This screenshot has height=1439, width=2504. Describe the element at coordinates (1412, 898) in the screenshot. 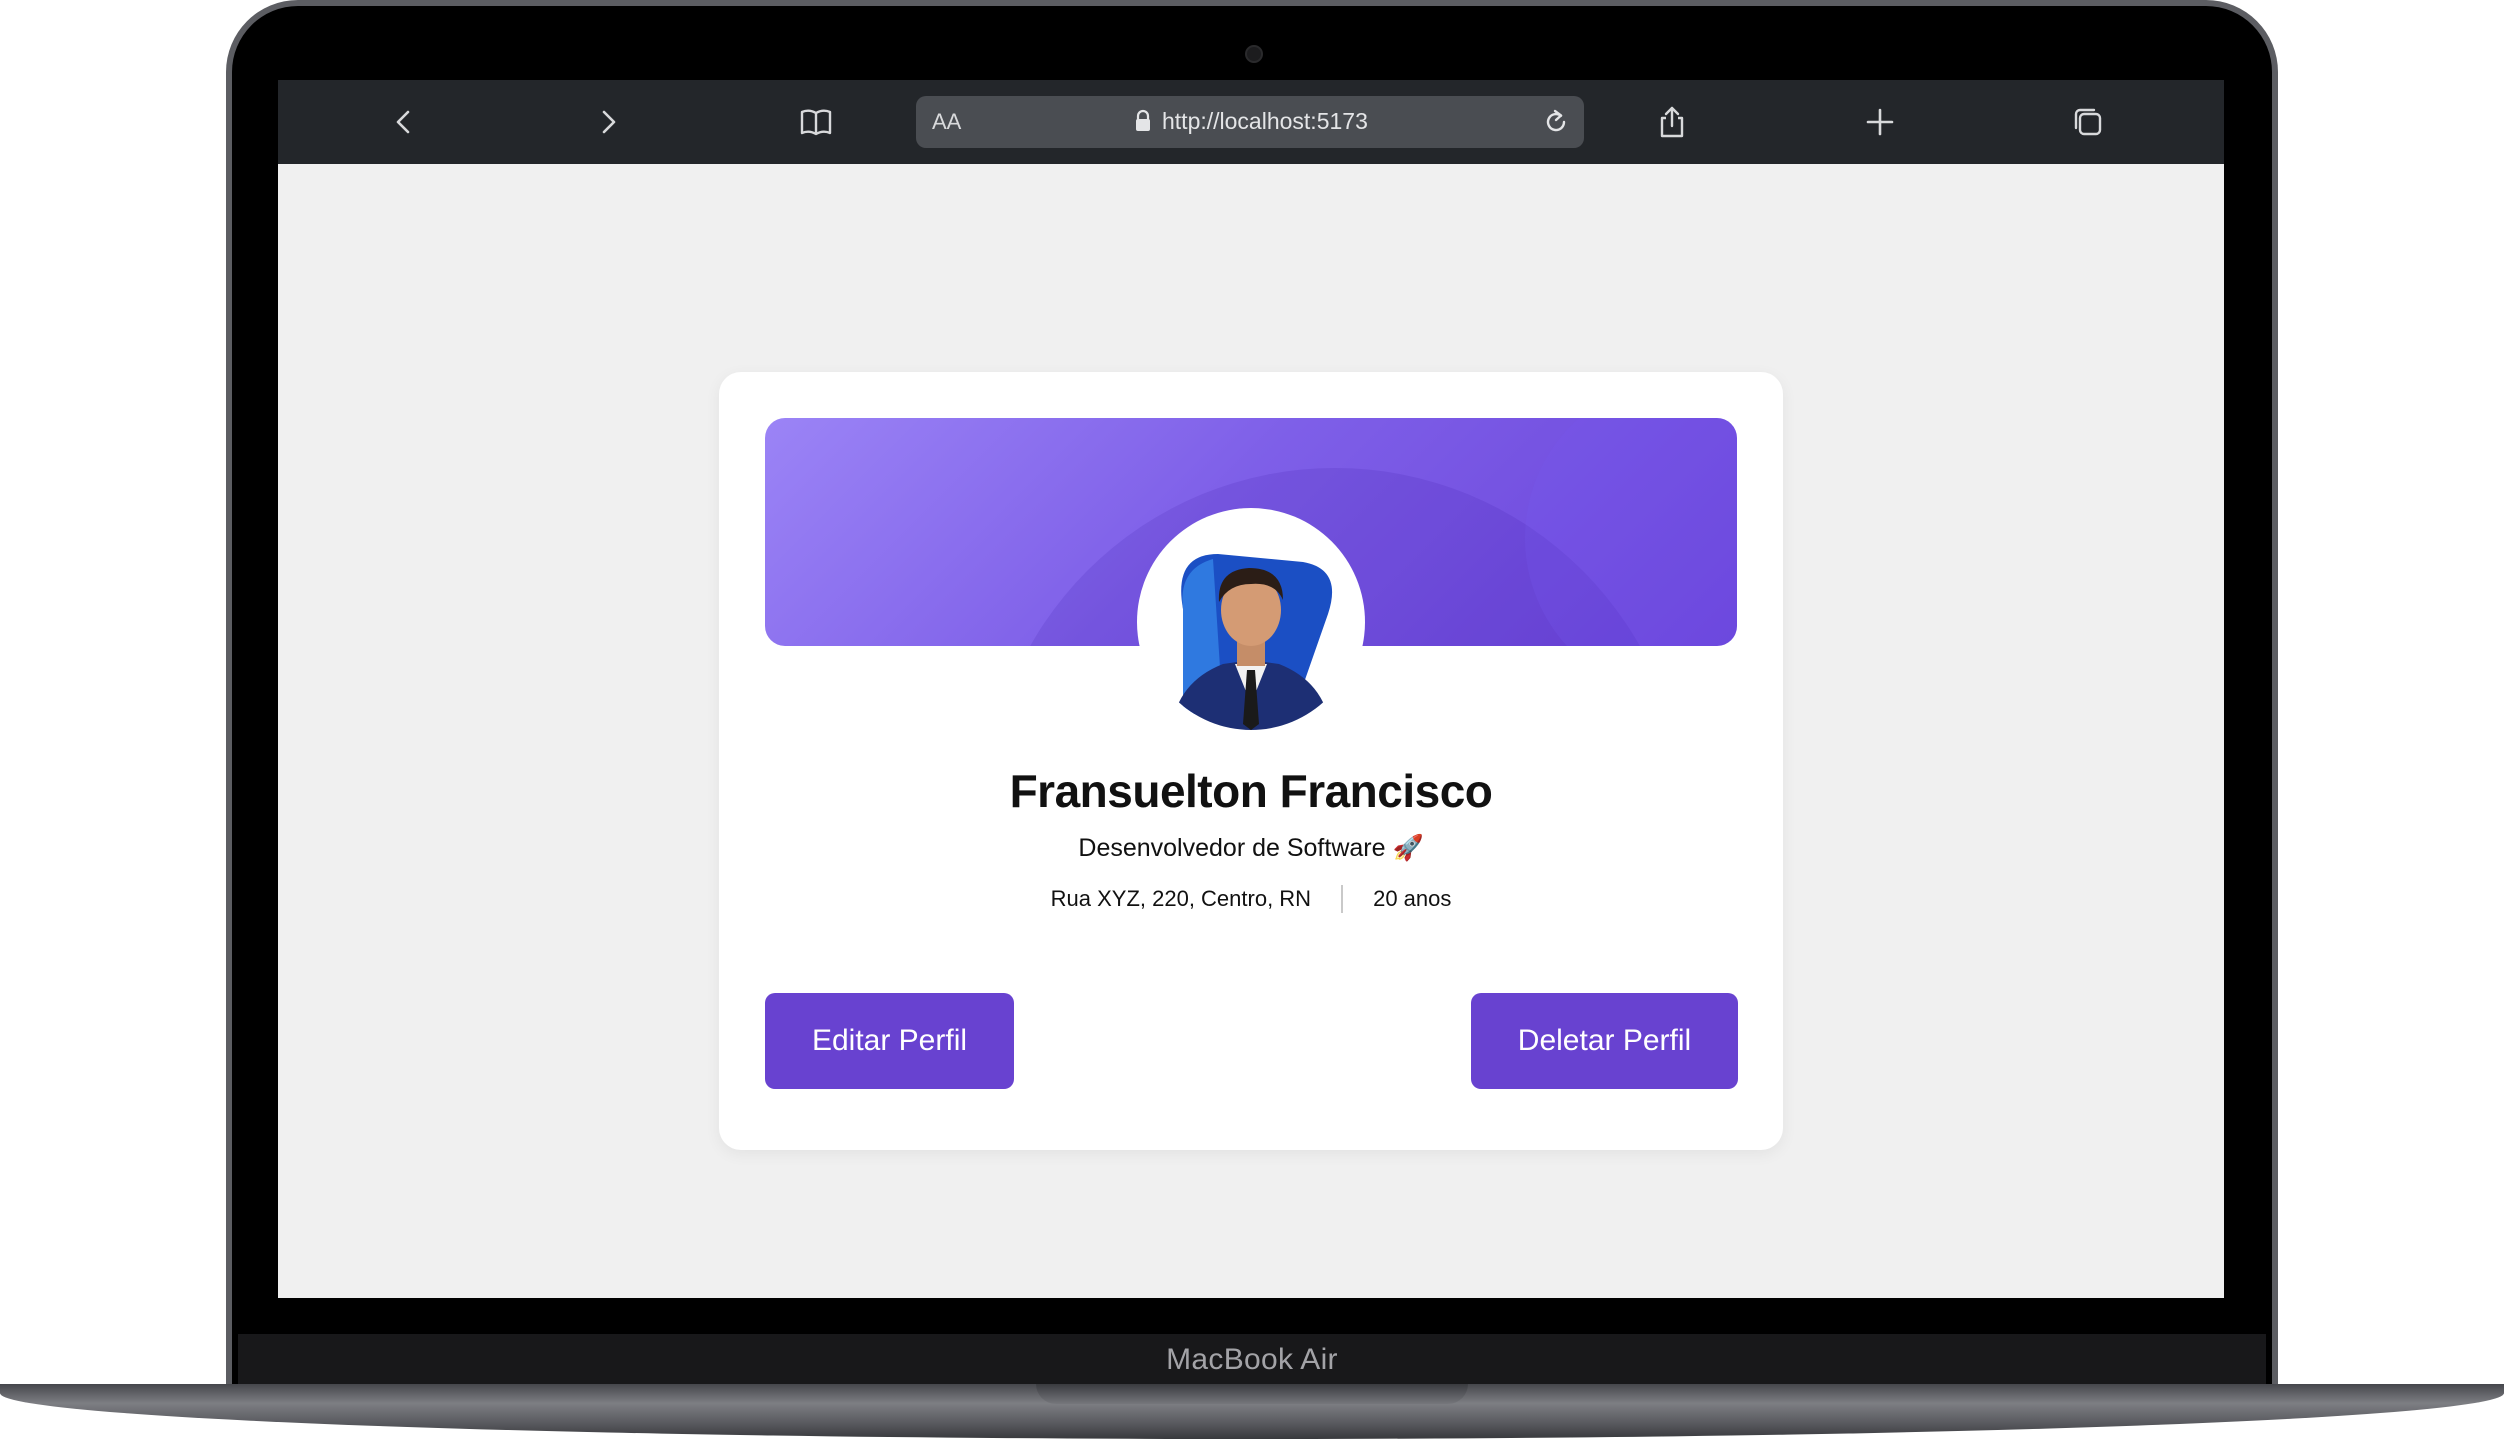

I see `profile-age: 20 anos` at that location.